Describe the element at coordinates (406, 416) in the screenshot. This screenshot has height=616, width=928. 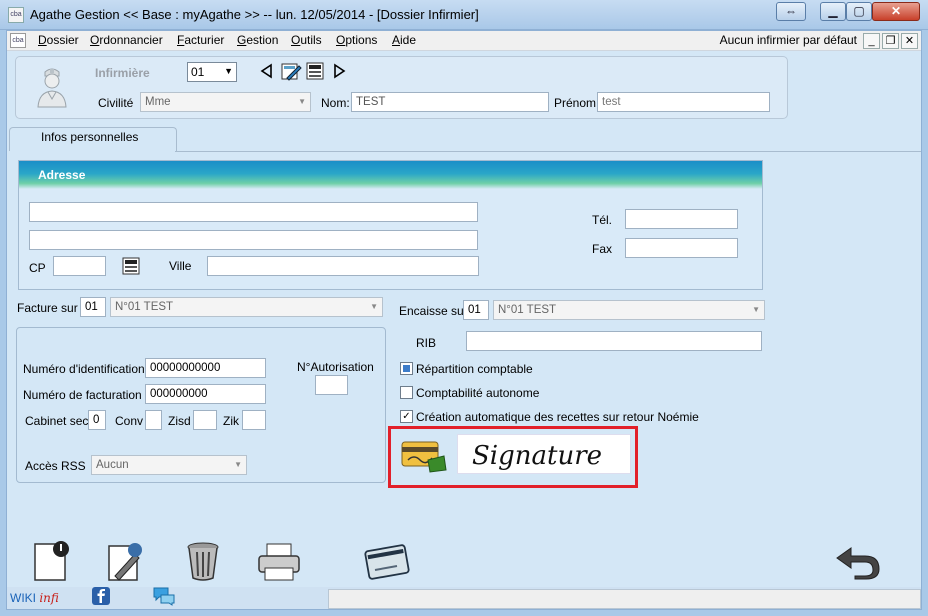
I see `creation-auto-checkbox: ✓` at that location.